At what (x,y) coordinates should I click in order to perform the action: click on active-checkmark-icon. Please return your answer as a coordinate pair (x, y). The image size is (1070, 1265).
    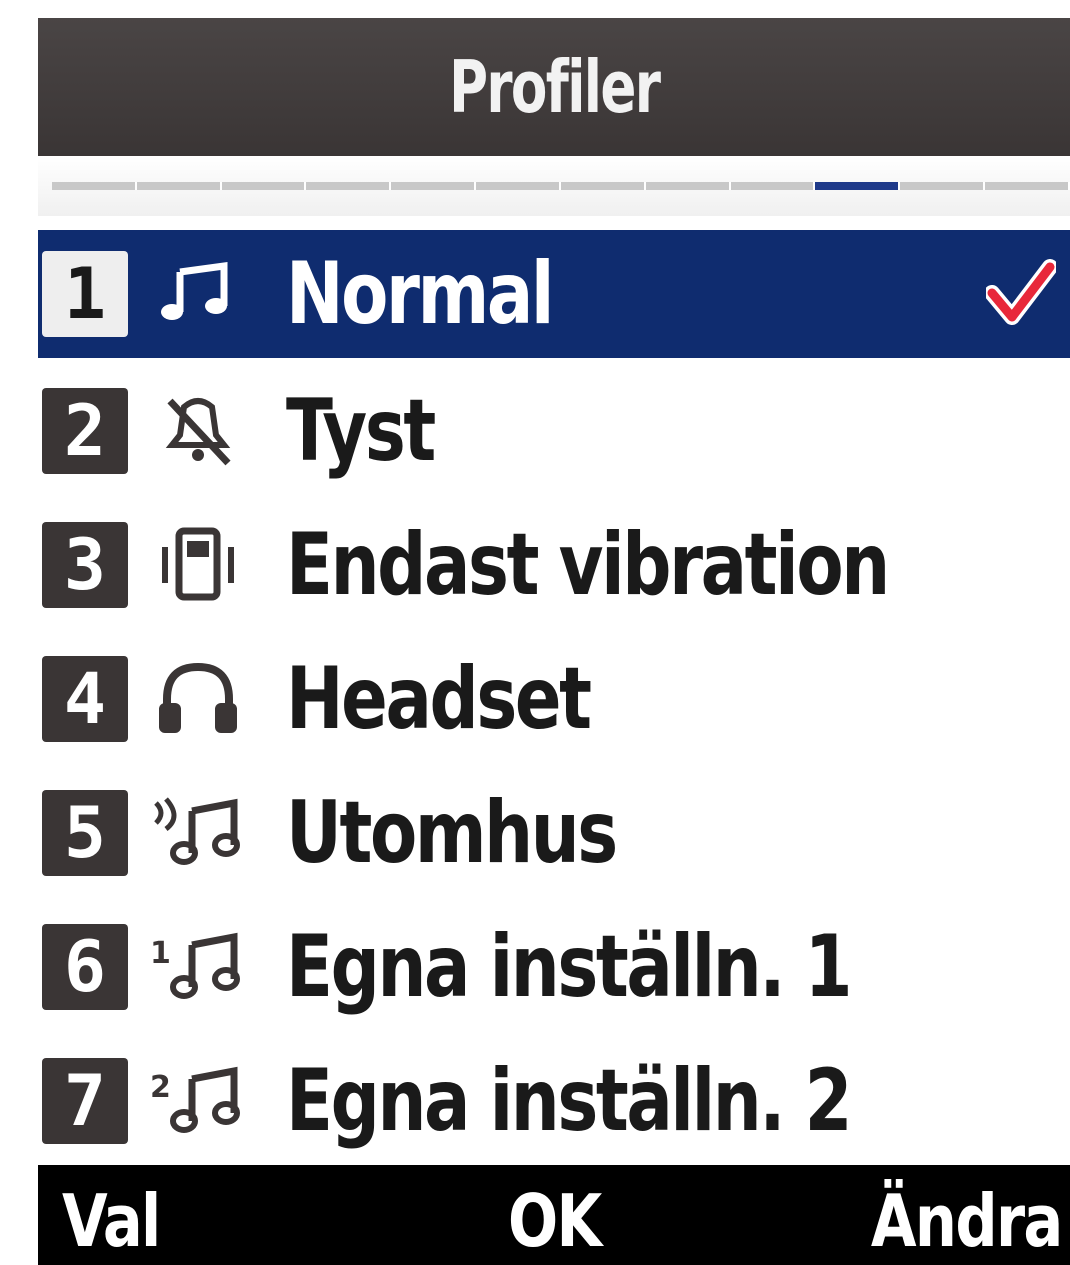
    Looking at the image, I should click on (1021, 294).